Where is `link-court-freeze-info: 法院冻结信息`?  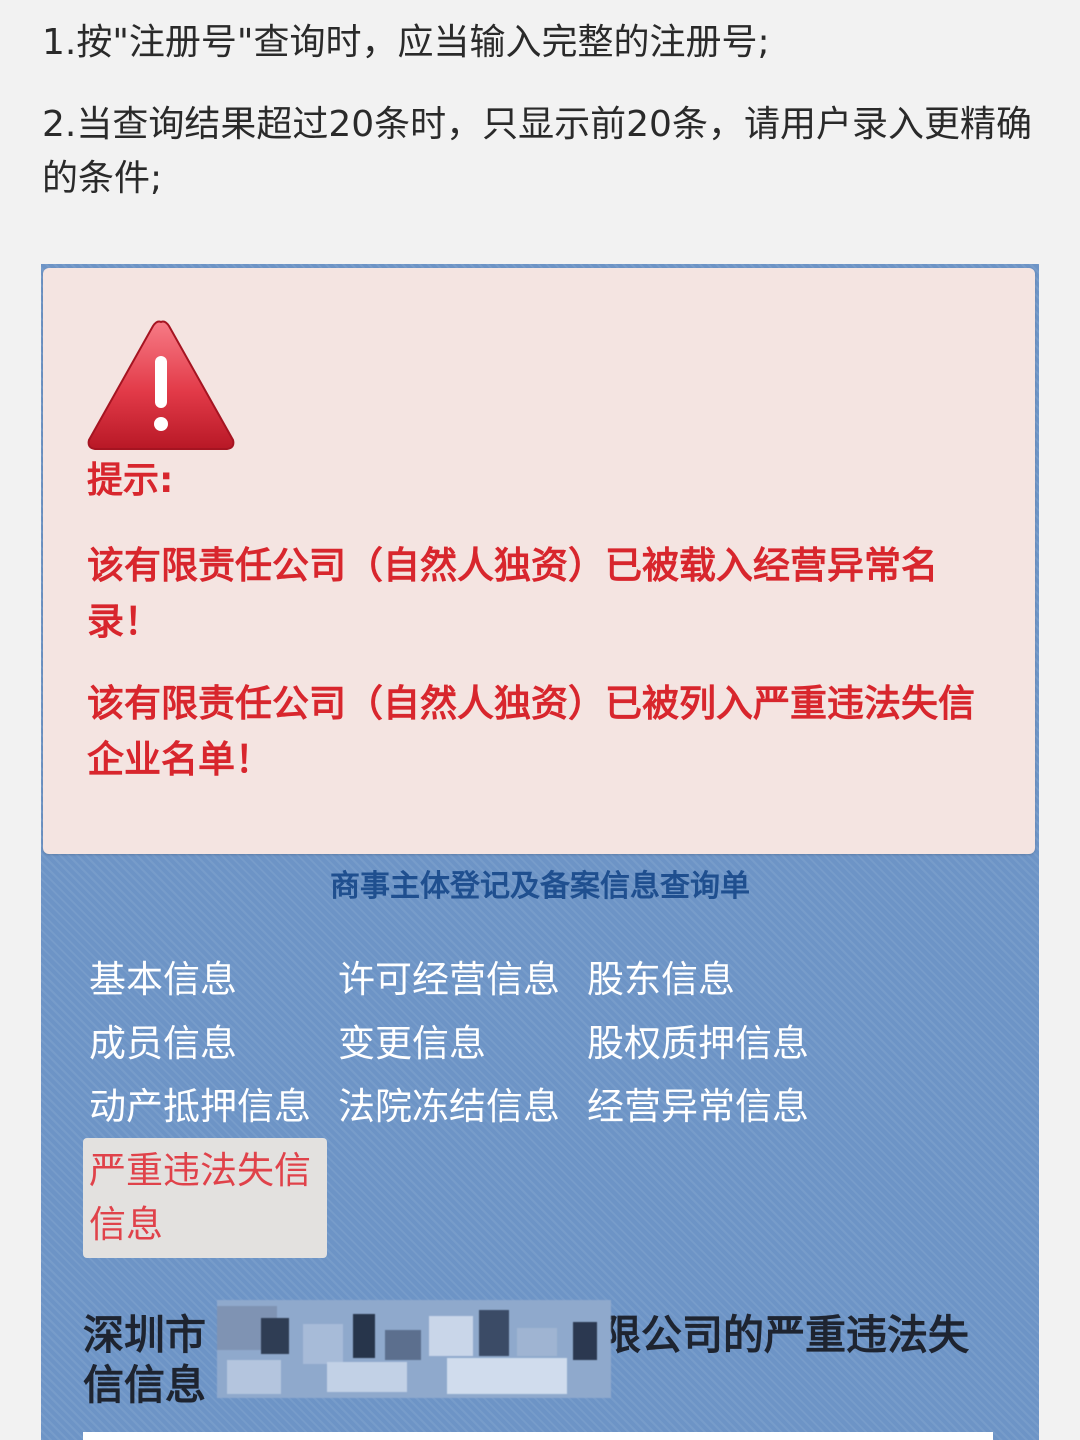
link-court-freeze-info: 法院冻结信息 is located at coordinates (449, 1107).